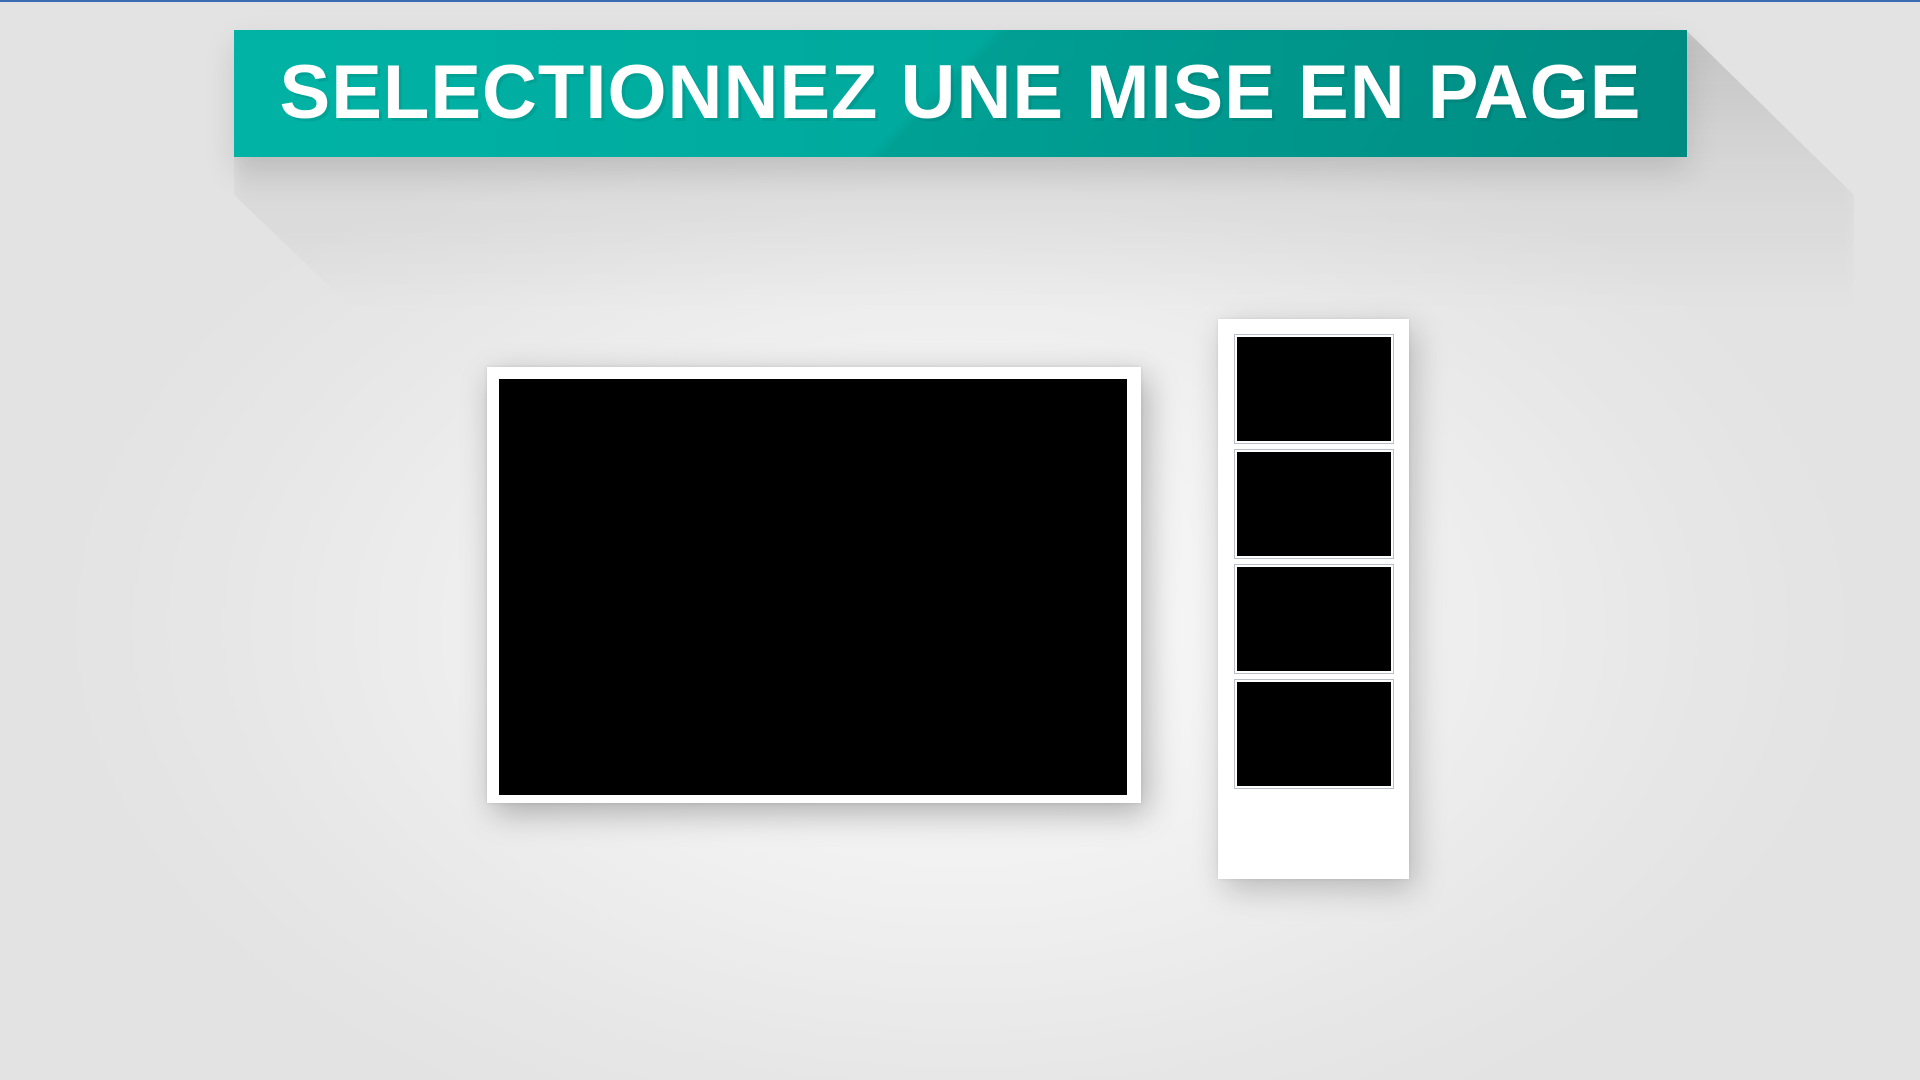 This screenshot has height=1080, width=1920. I want to click on photo-slot, so click(813, 587).